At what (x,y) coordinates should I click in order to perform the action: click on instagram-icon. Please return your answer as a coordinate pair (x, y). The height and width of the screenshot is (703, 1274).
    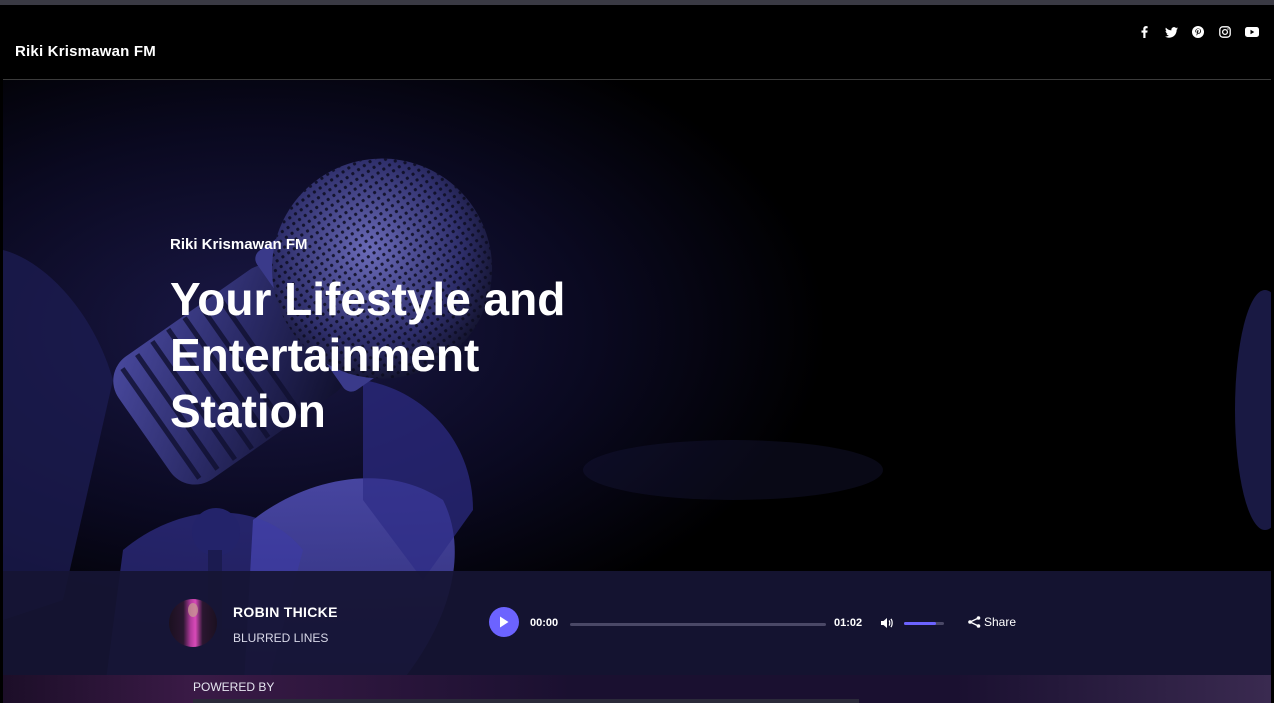
    Looking at the image, I should click on (1225, 32).